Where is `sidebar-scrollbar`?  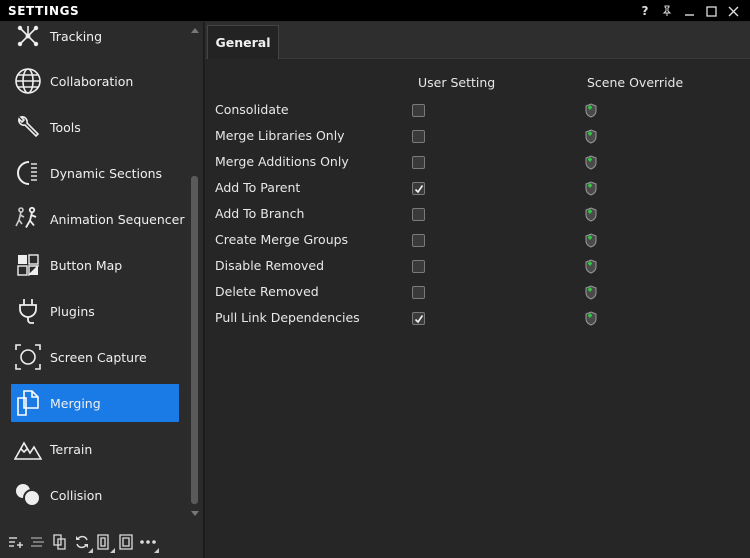
sidebar-scrollbar is located at coordinates (195, 272).